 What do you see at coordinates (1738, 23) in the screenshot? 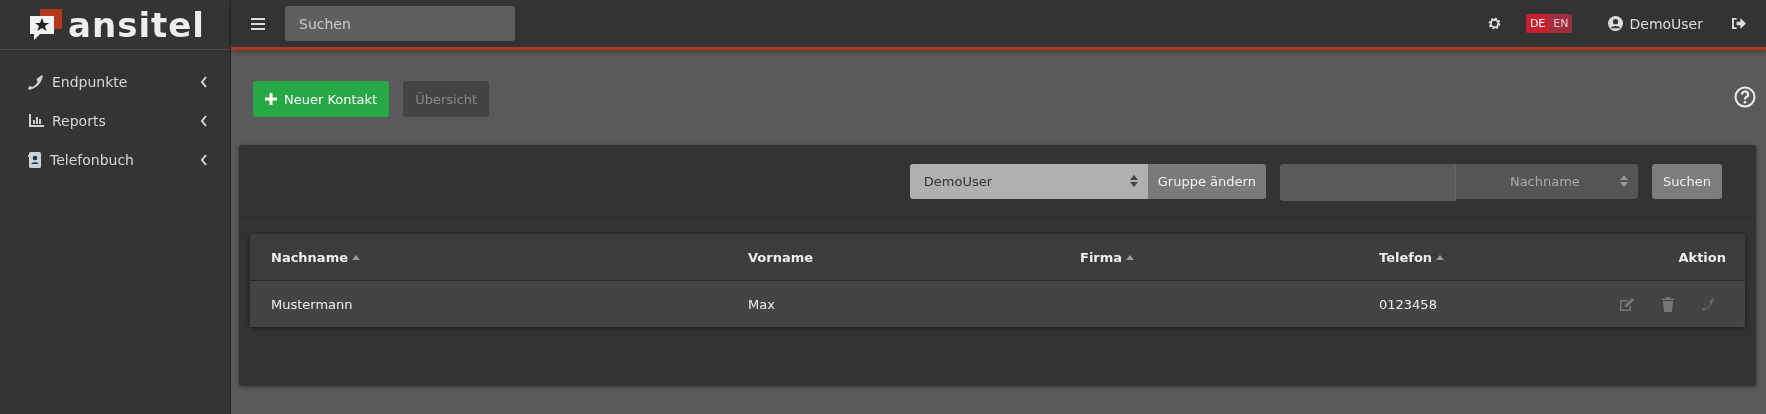
I see `logout-icon` at bounding box center [1738, 23].